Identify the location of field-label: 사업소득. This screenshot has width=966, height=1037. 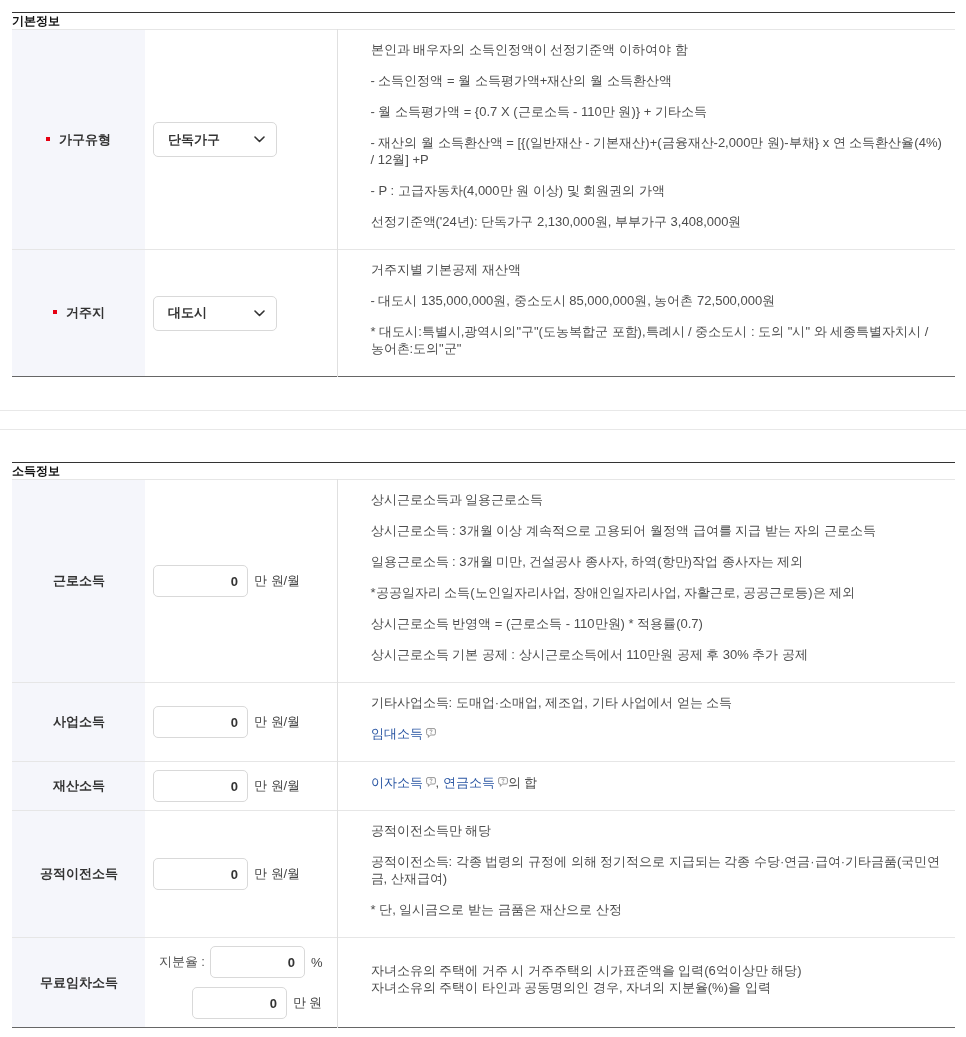
(78, 722).